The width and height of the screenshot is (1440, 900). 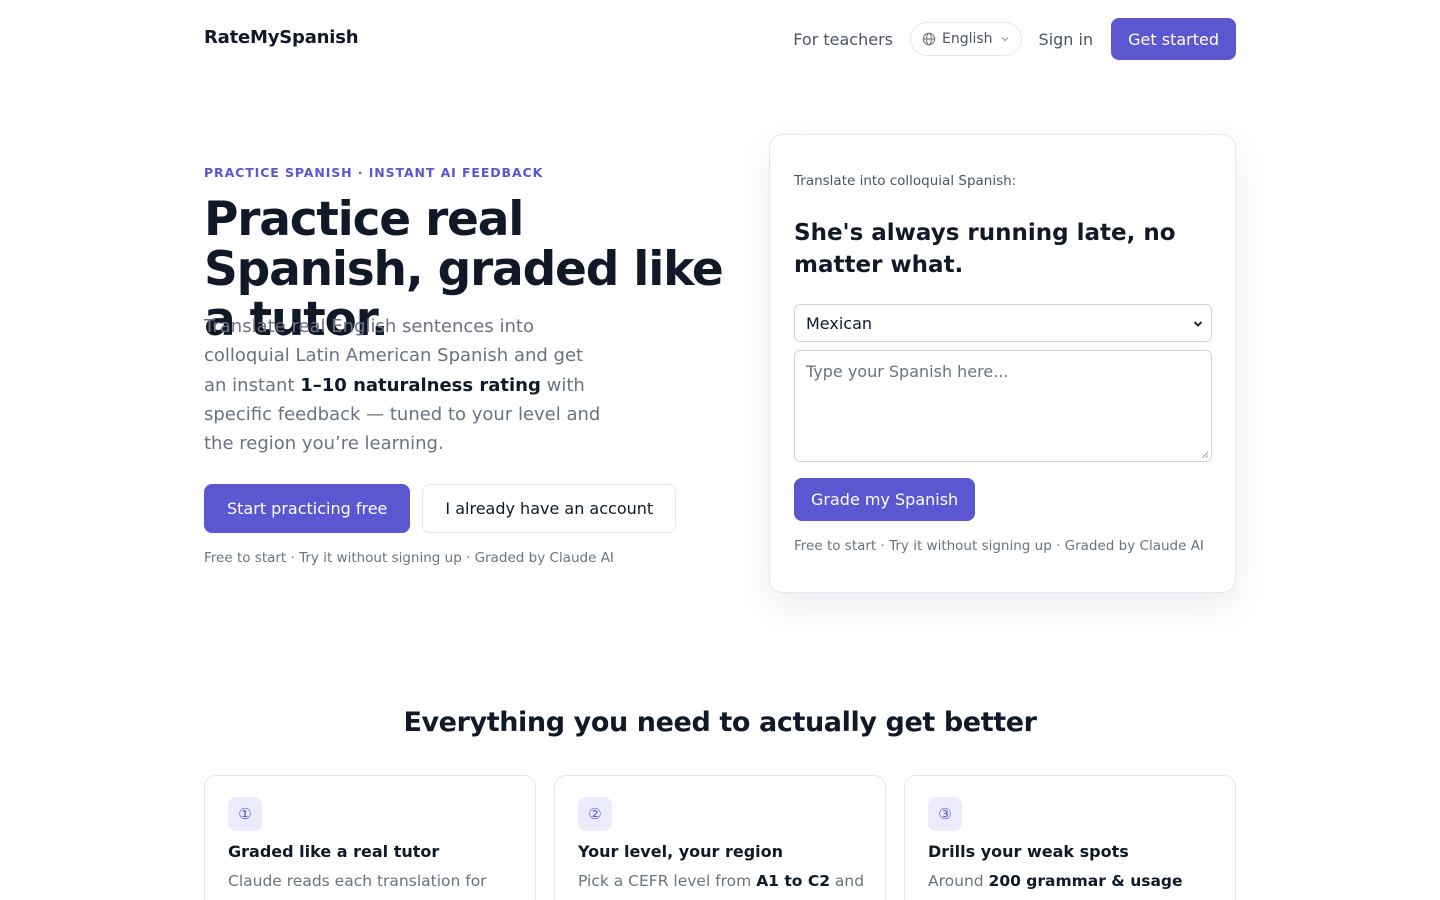 I want to click on region-select: Mexican, so click(x=1003, y=323).